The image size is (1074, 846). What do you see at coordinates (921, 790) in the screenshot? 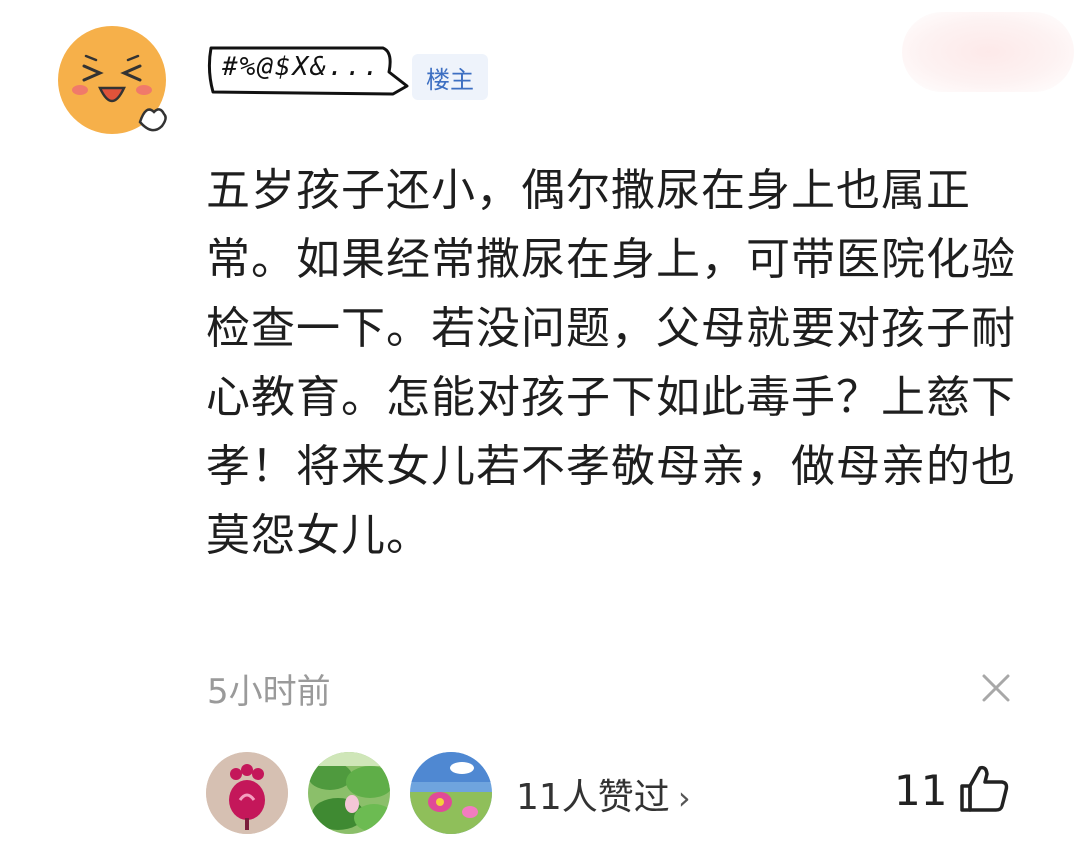
I see `like-count: 11` at bounding box center [921, 790].